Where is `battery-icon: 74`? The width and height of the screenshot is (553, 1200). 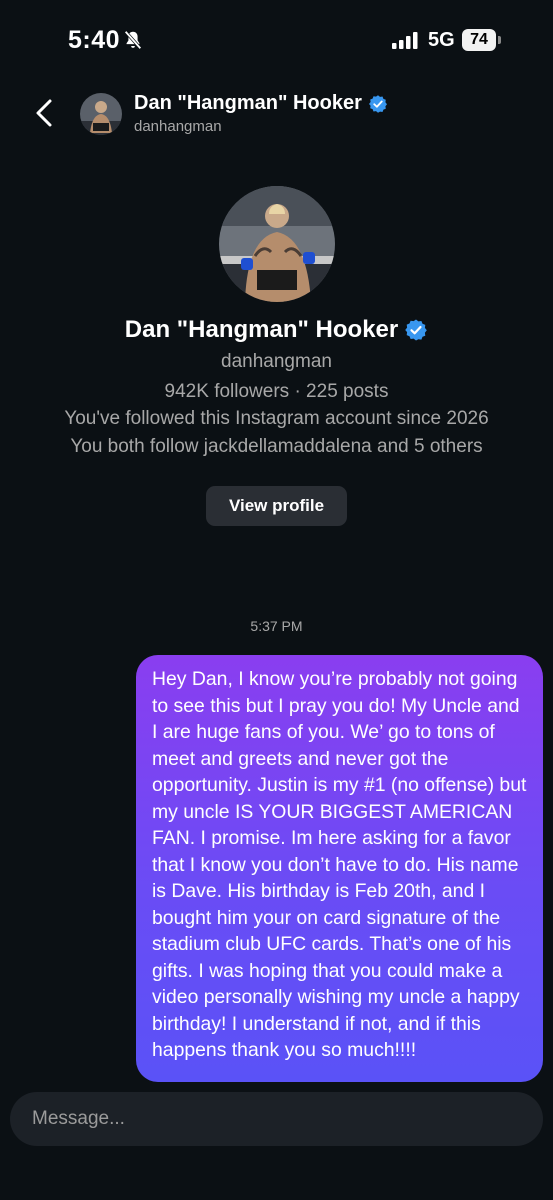 battery-icon: 74 is located at coordinates (482, 40).